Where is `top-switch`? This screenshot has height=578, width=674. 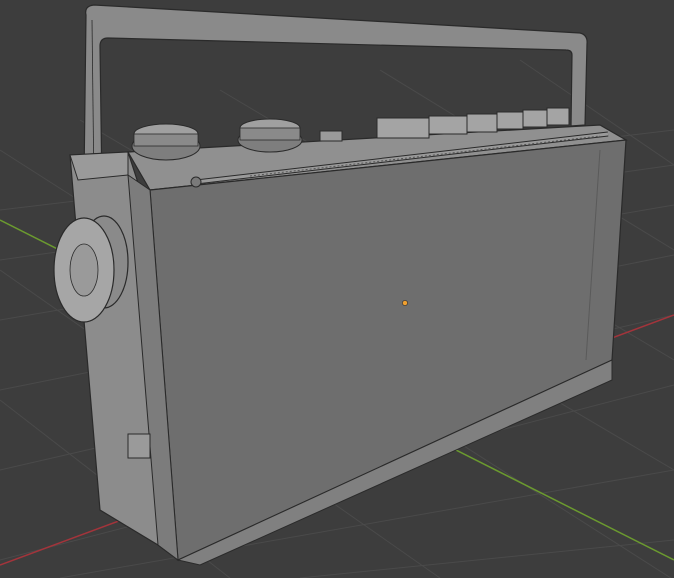 top-switch is located at coordinates (331, 136).